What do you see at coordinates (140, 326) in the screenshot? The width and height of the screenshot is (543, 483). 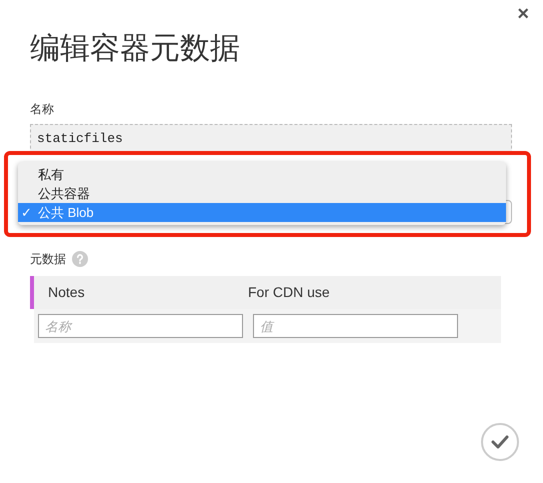 I see `name-input: 名称` at bounding box center [140, 326].